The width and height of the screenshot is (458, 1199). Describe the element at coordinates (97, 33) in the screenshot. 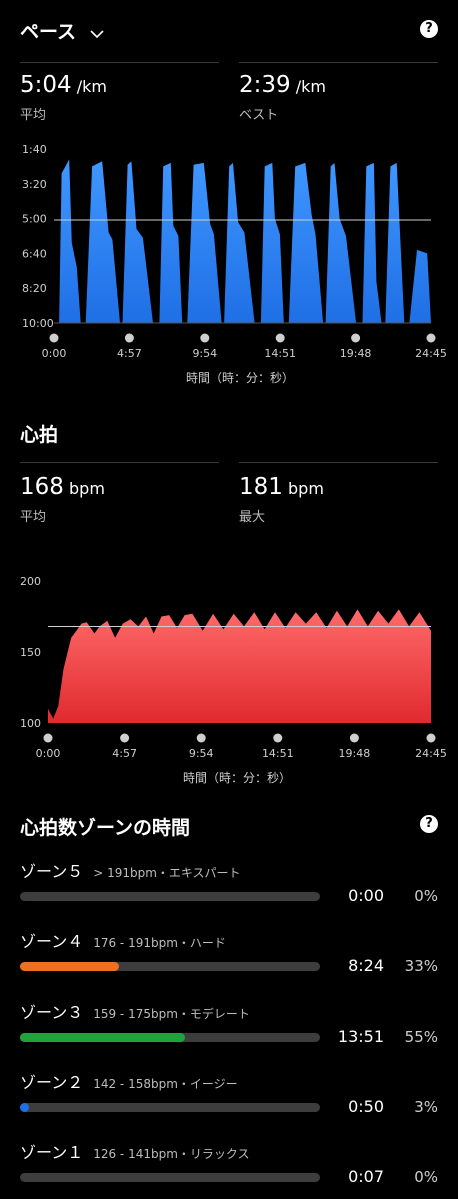

I see `chevron-down-icon` at that location.